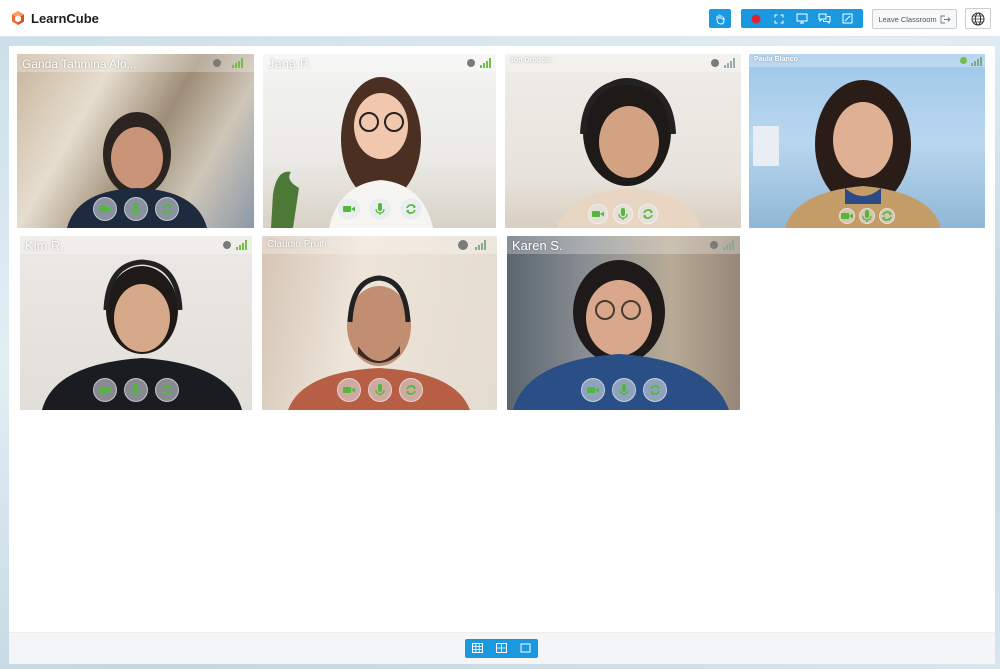  I want to click on video-tile: Paula Blanco, so click(867, 141).